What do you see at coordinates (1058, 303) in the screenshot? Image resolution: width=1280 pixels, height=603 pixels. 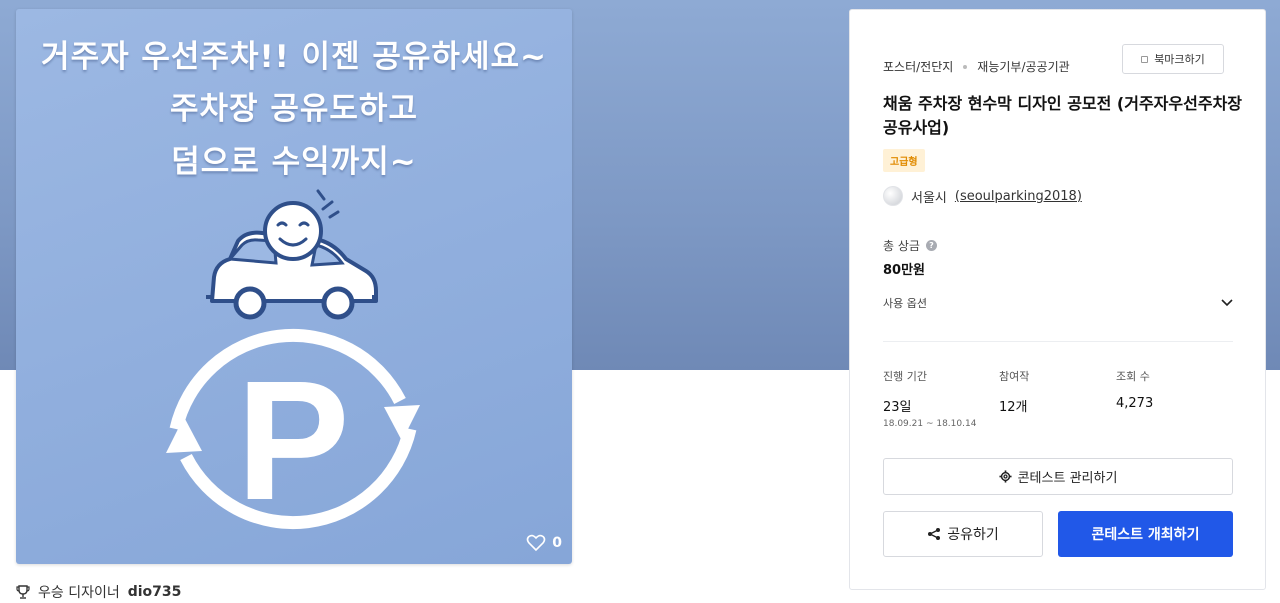 I see `options-dropdown: 사용 옵션` at bounding box center [1058, 303].